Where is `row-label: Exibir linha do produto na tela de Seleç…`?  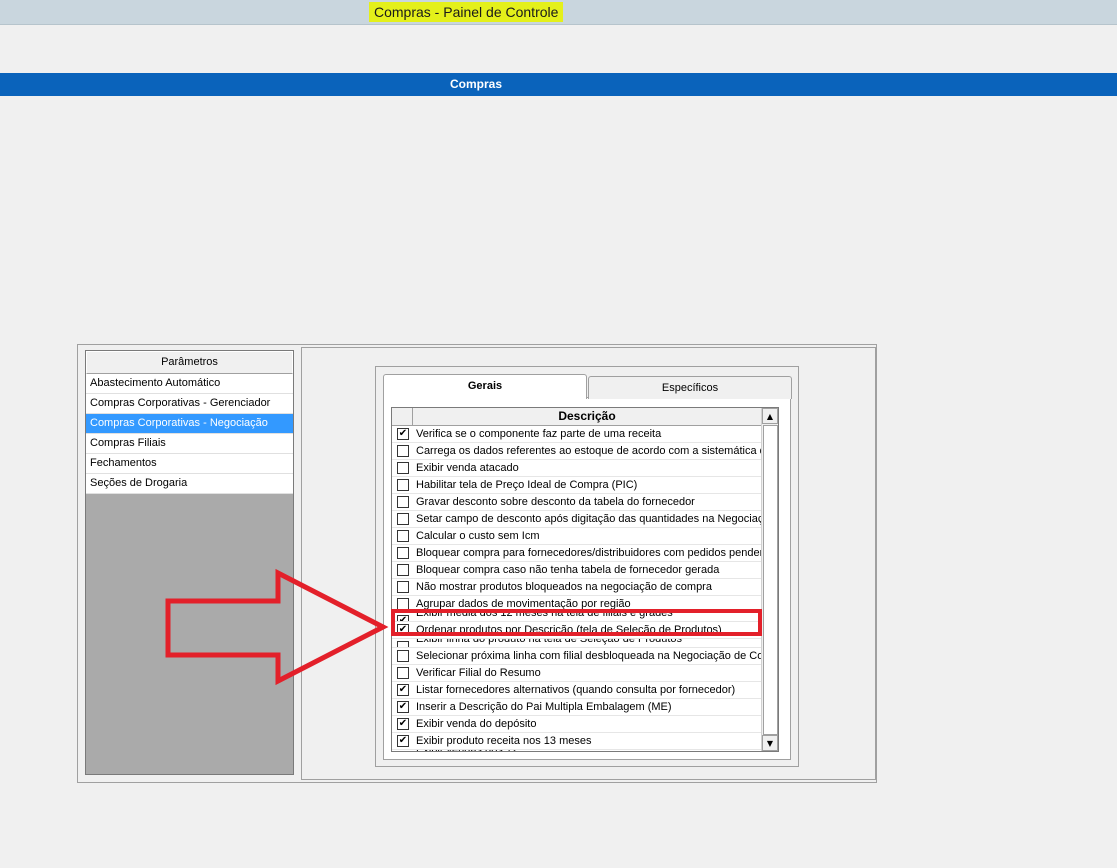 row-label: Exibir linha do produto na tela de Seleç… is located at coordinates (549, 642).